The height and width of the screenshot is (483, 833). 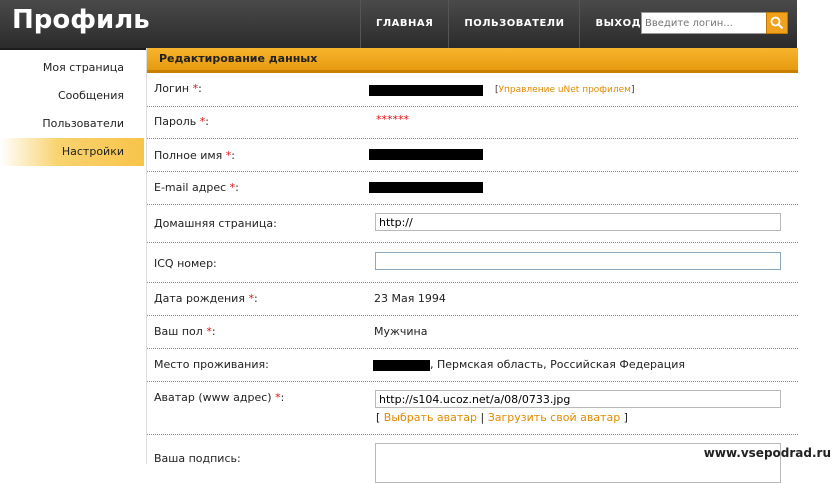 I want to click on fullname-value, so click(x=426, y=153).